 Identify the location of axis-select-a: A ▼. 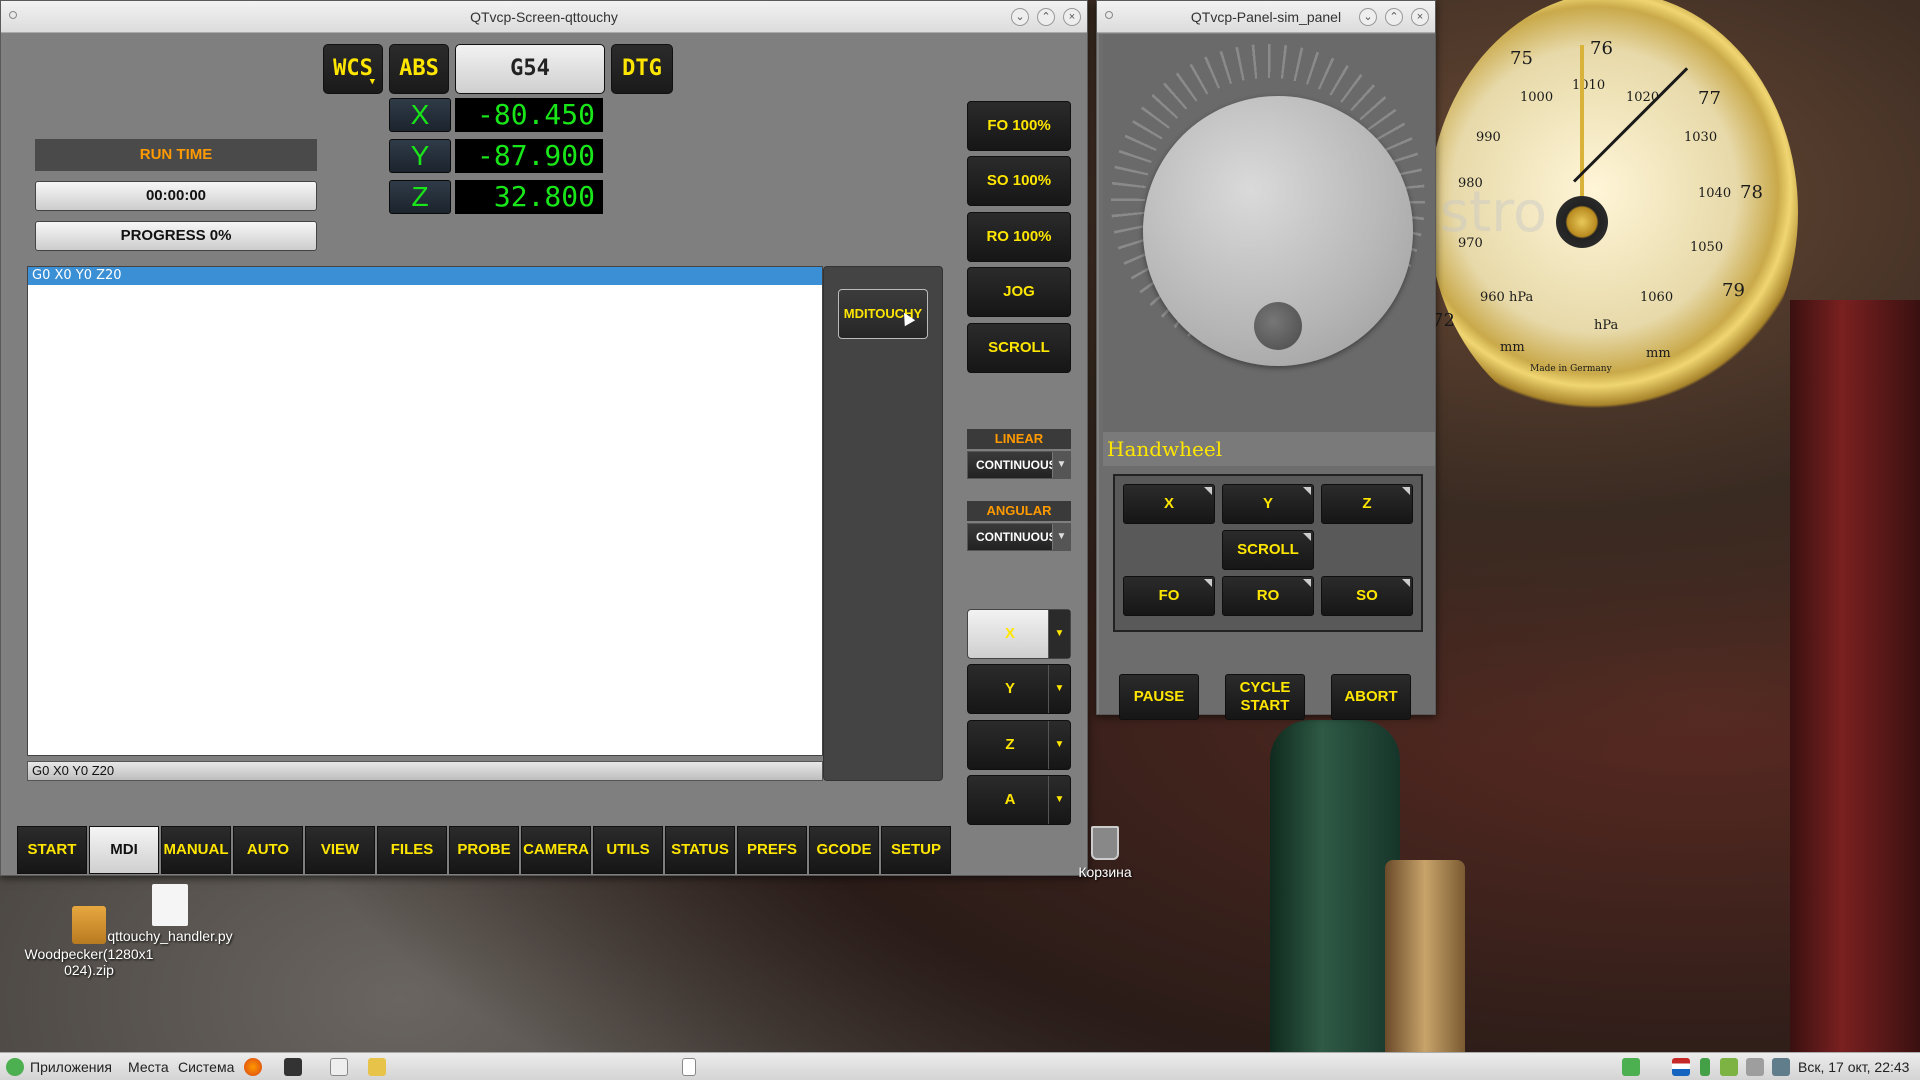
(1019, 800).